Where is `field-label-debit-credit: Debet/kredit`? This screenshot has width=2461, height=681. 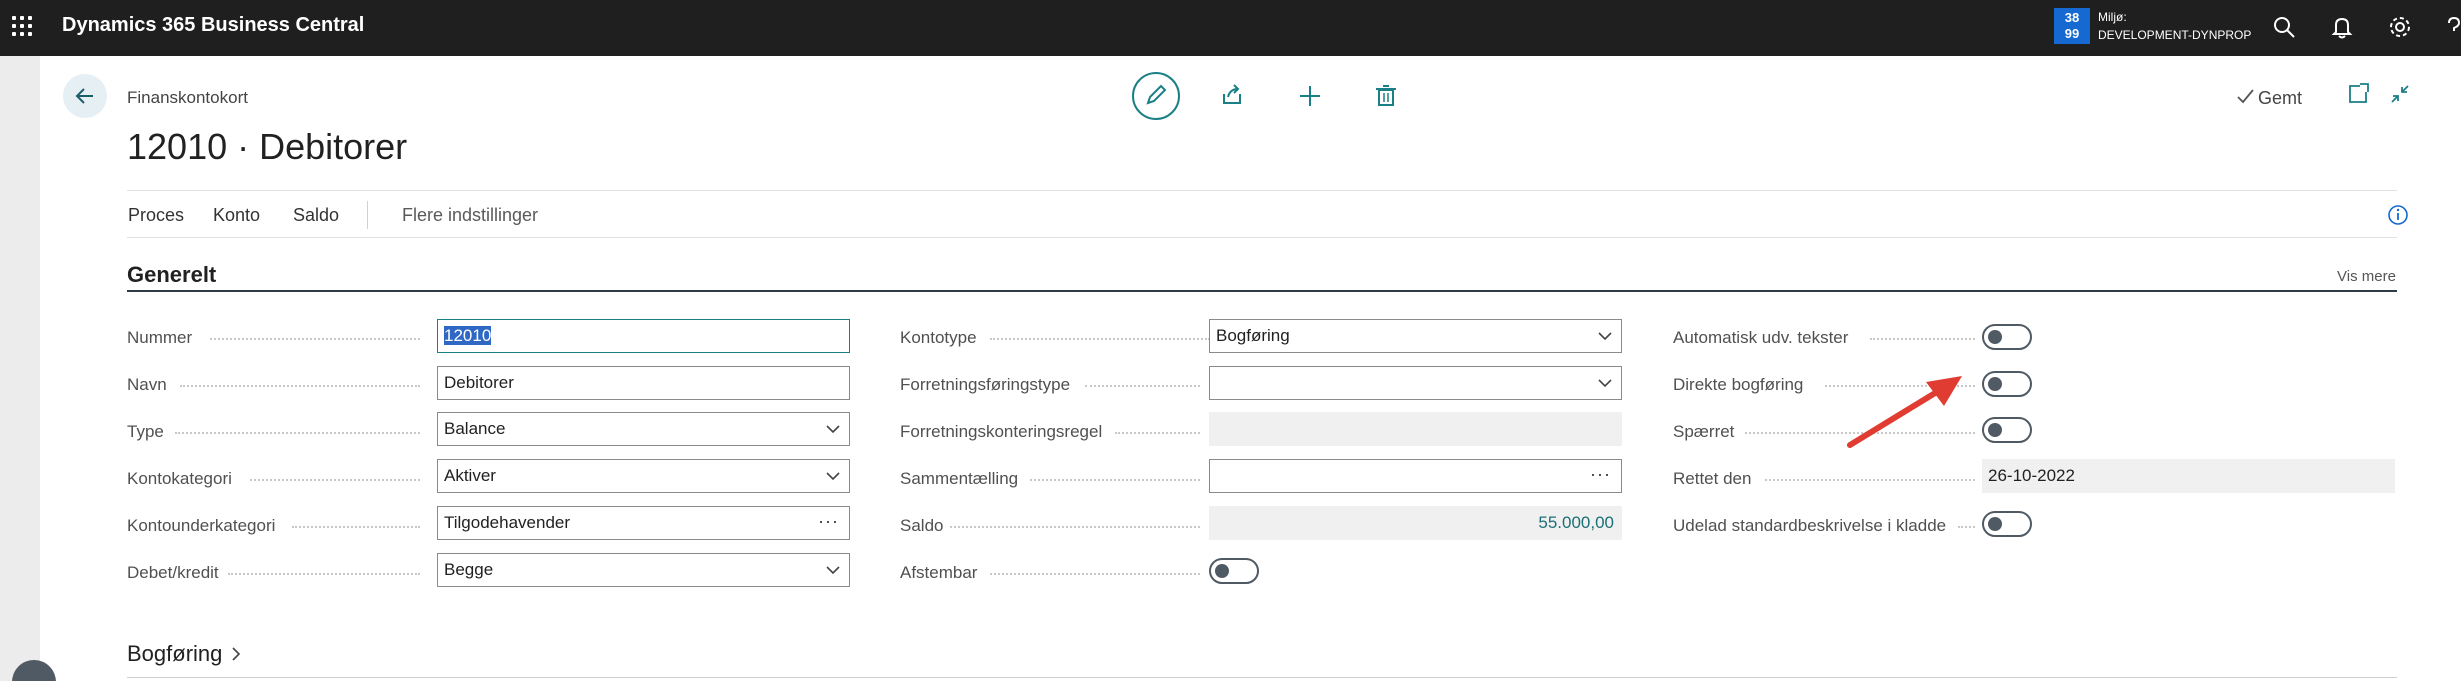 field-label-debit-credit: Debet/kredit is located at coordinates (173, 572).